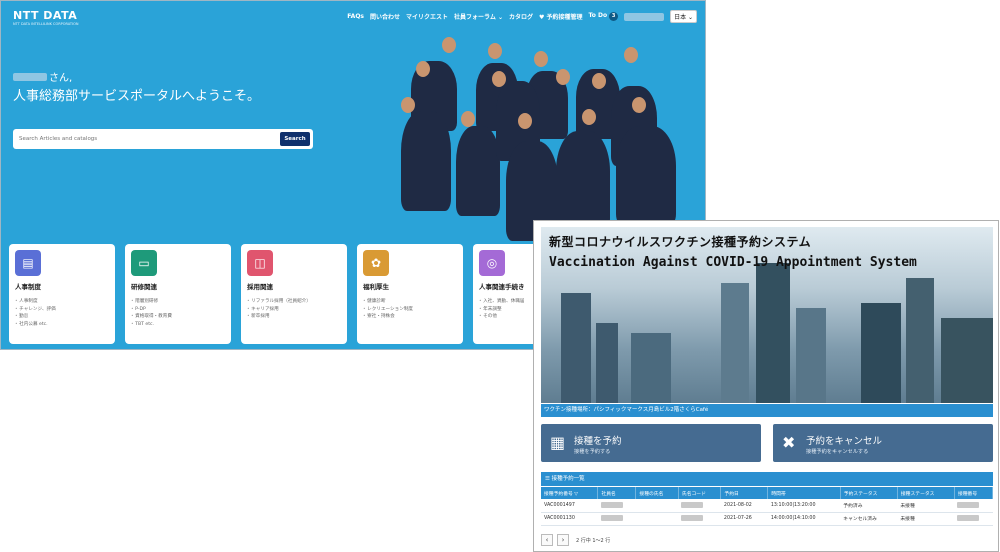 This screenshot has width=1000, height=552. What do you see at coordinates (744, 506) in the screenshot?
I see `reservation-date: 2021-08-02` at bounding box center [744, 506].